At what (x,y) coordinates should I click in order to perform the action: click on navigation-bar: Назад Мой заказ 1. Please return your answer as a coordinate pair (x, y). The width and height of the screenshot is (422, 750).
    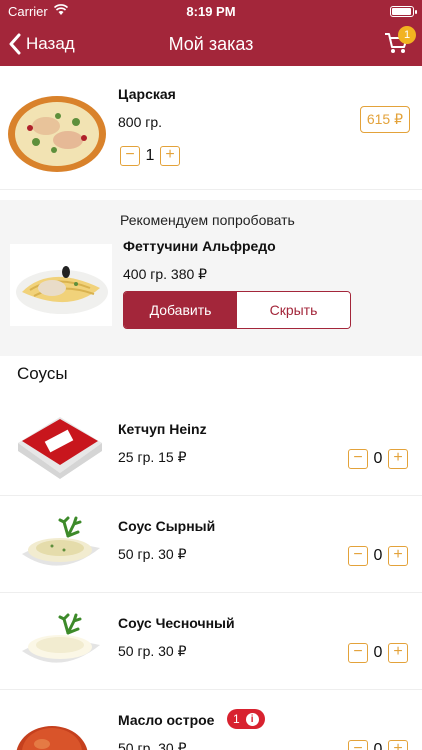
    Looking at the image, I should click on (211, 44).